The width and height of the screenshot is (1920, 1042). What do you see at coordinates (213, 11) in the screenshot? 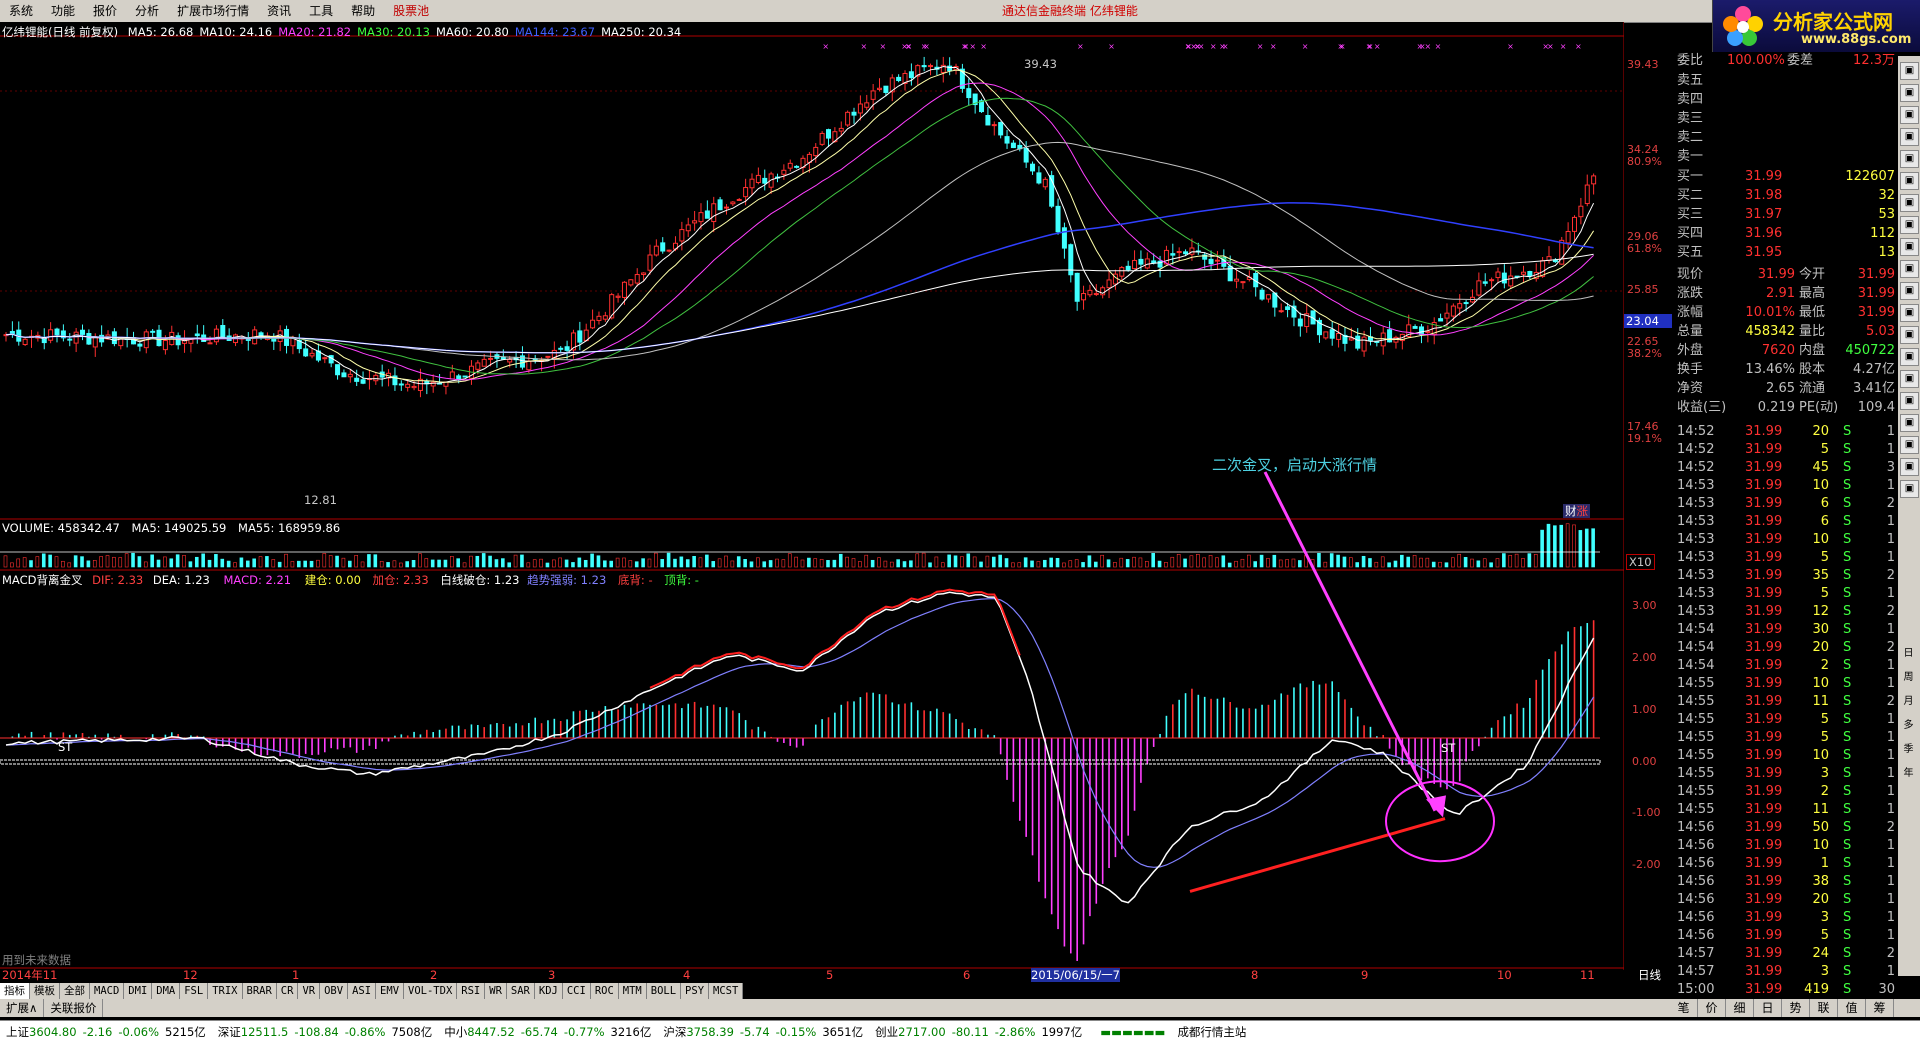
I see `menu-item-ext-market: 扩展市场行情` at bounding box center [213, 11].